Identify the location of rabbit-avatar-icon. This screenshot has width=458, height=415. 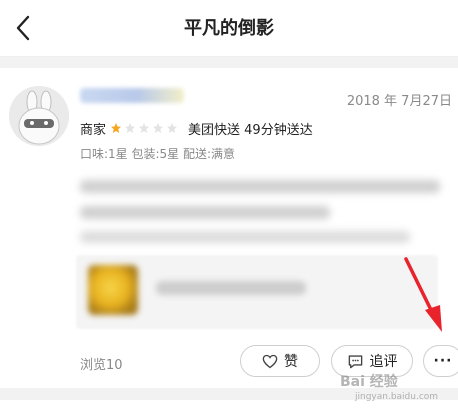
(39, 116).